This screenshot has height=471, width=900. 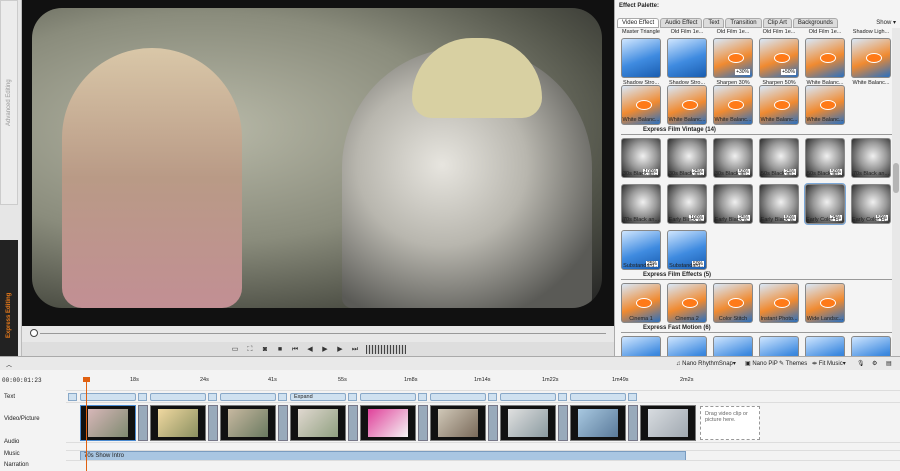 I want to click on text-track: Expand, so click(x=483, y=396).